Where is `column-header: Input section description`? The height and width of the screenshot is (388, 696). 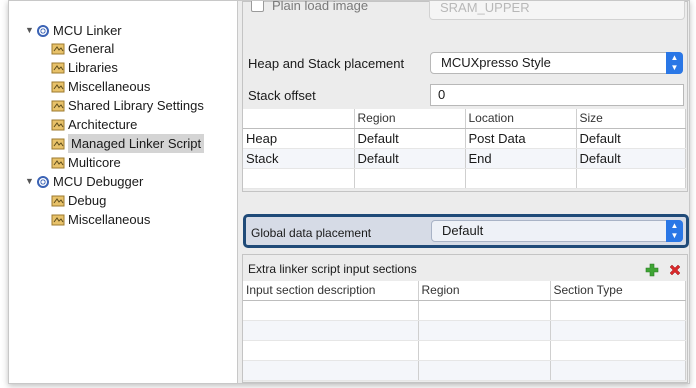
column-header: Input section description is located at coordinates (331, 291).